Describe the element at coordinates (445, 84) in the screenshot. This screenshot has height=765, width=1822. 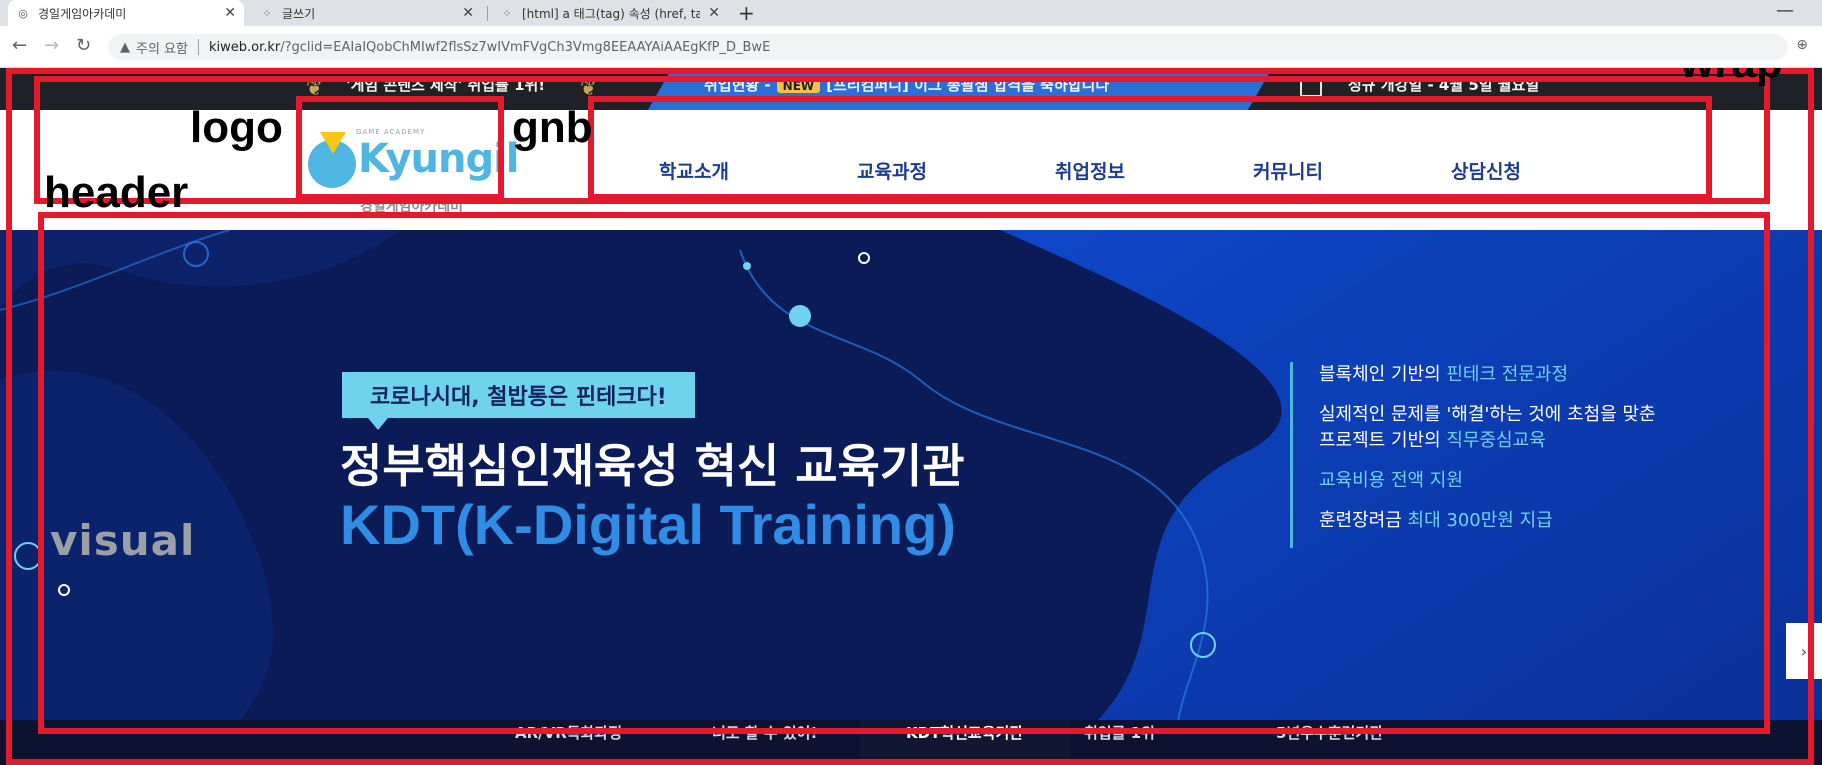
I see `notice-left-text: '게임 콘텐츠 제작' 취업률 1위!` at that location.